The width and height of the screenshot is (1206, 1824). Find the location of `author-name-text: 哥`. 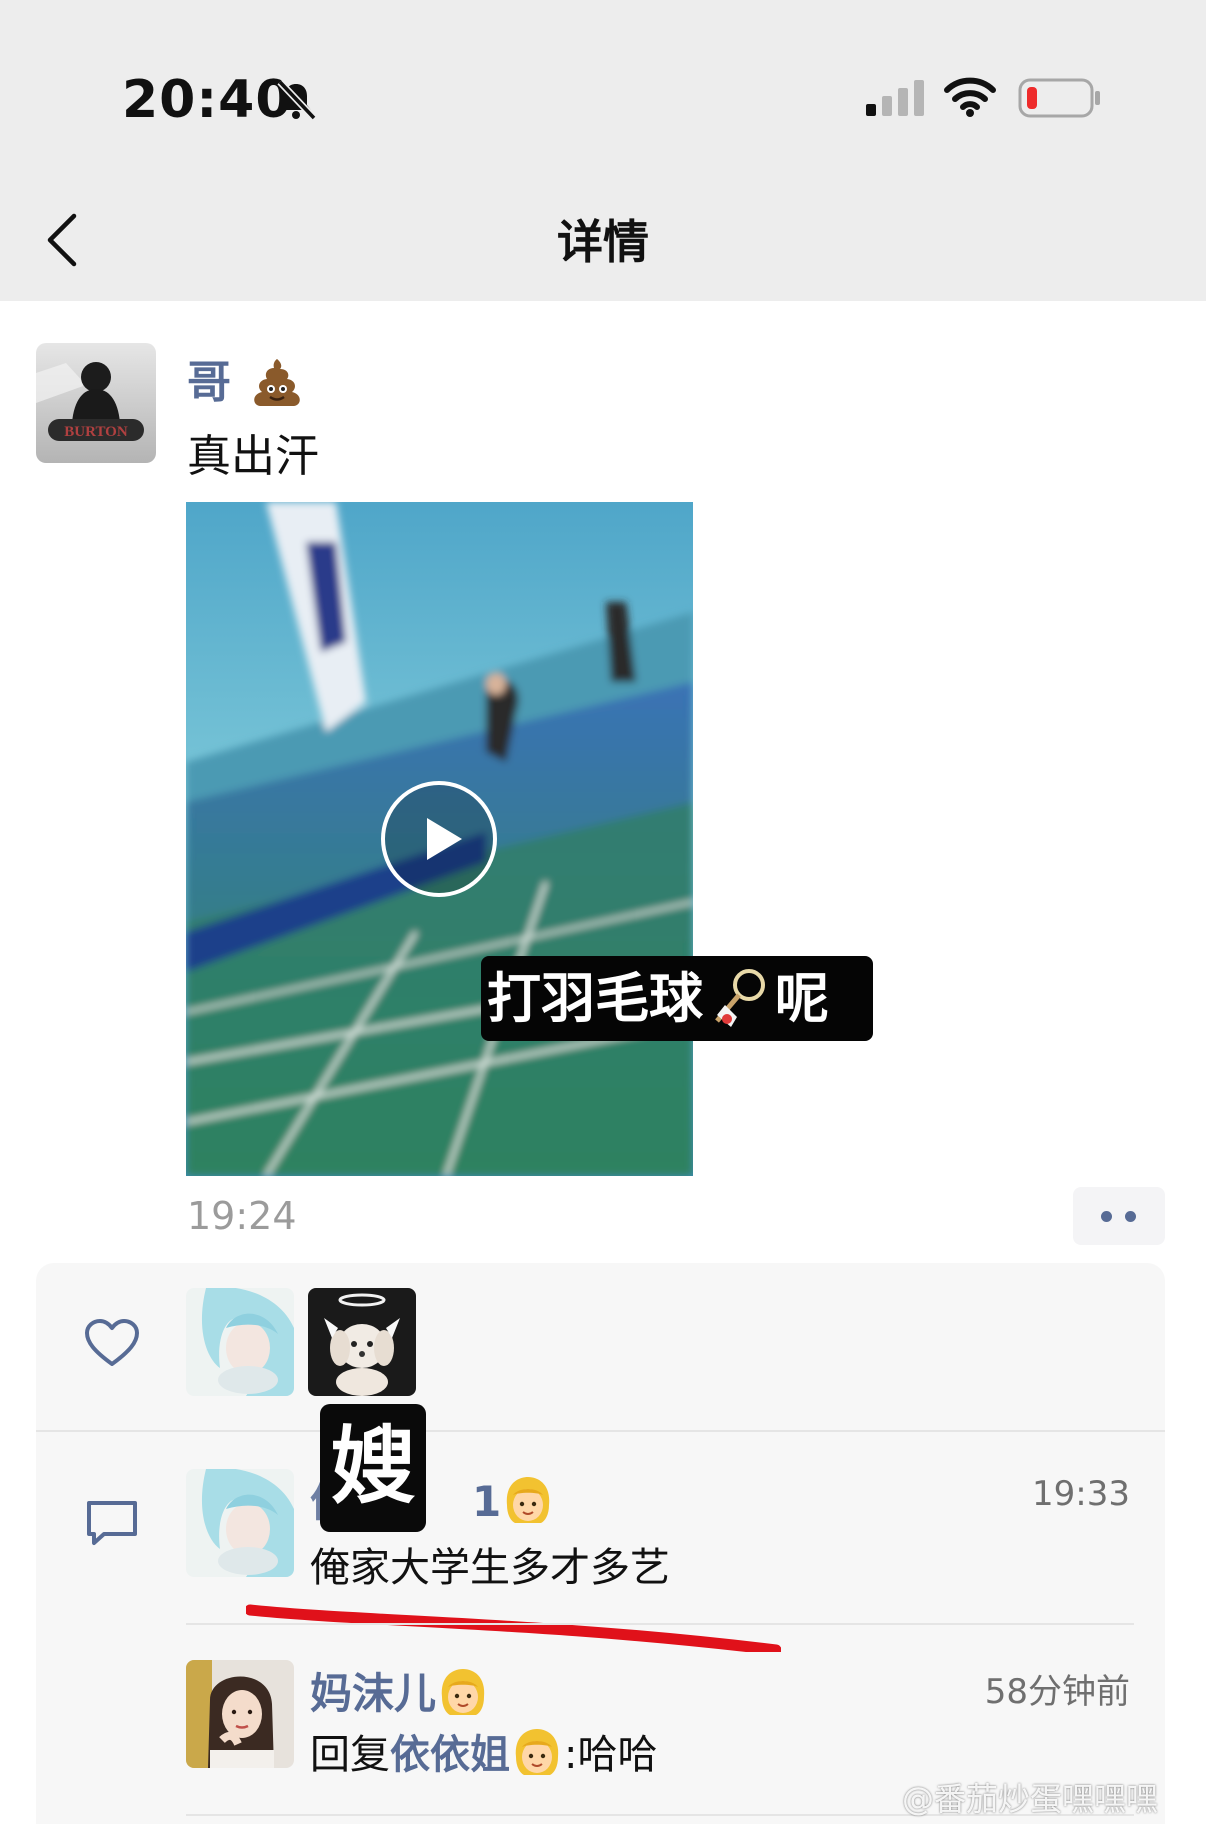

author-name-text: 哥 is located at coordinates (209, 382).